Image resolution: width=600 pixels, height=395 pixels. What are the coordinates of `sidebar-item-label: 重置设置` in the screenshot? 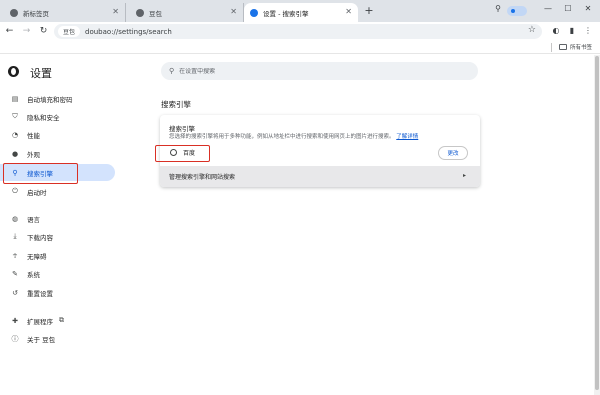 It's located at (40, 293).